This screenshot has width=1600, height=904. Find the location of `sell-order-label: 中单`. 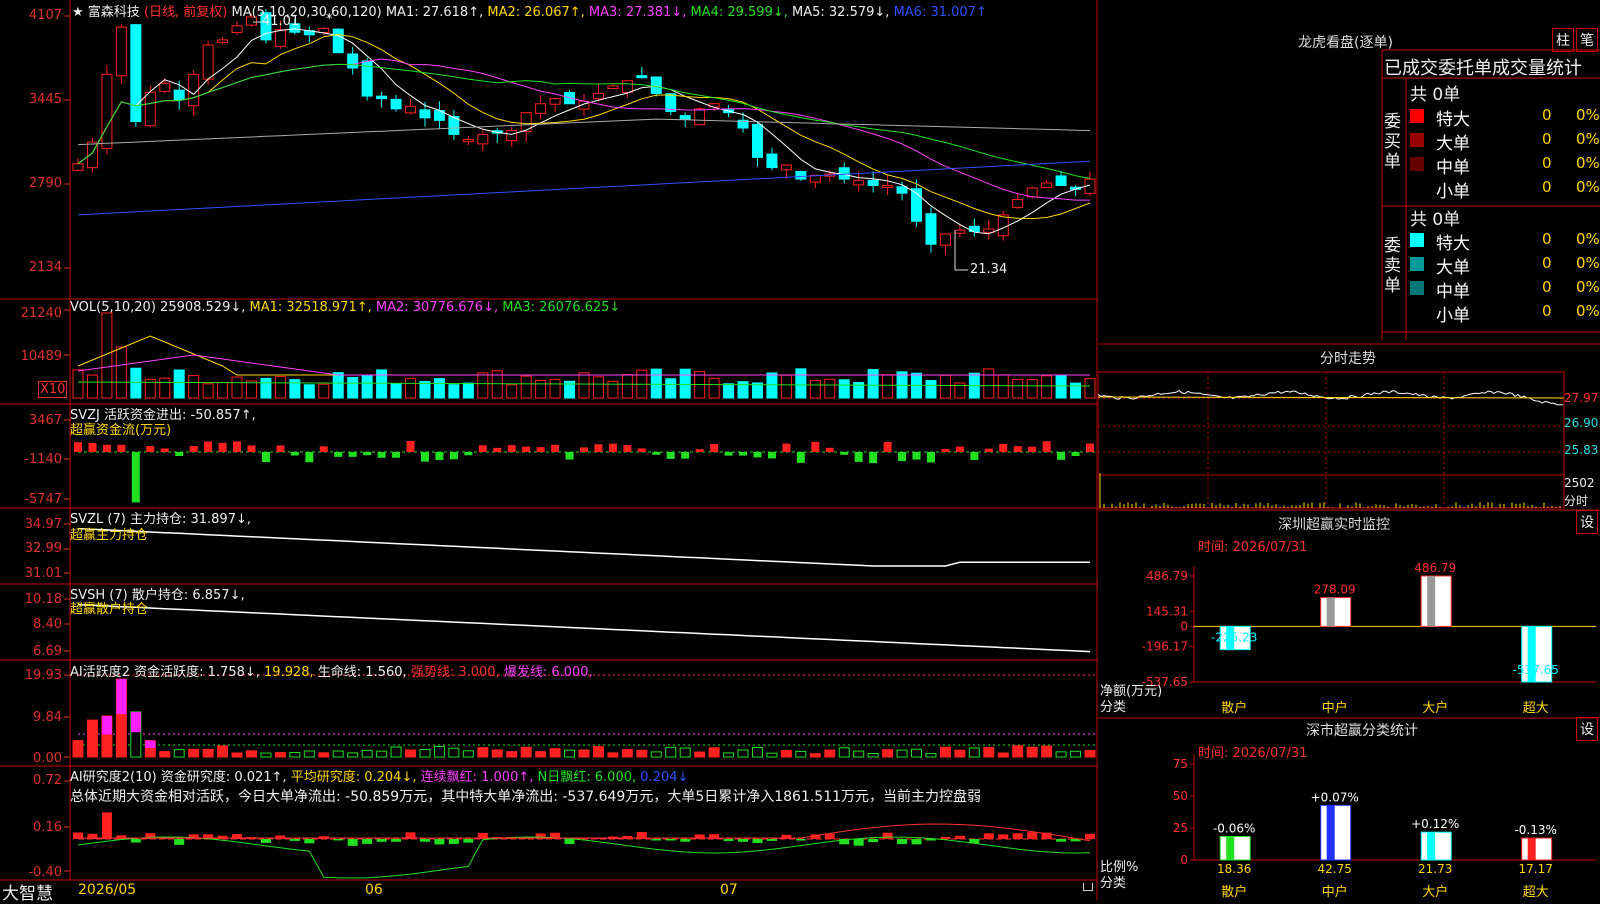

sell-order-label: 中单 is located at coordinates (1453, 292).